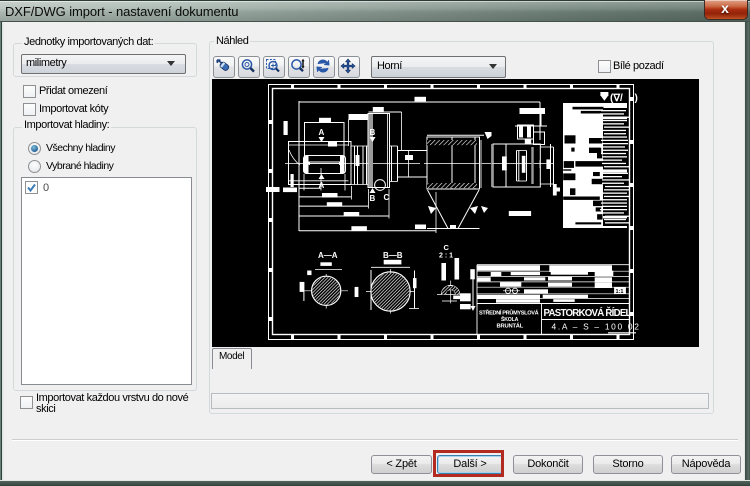 The width and height of the screenshot is (750, 486). I want to click on svg-text: PASTORKOVÁ ŘÍDEL, so click(588, 313).